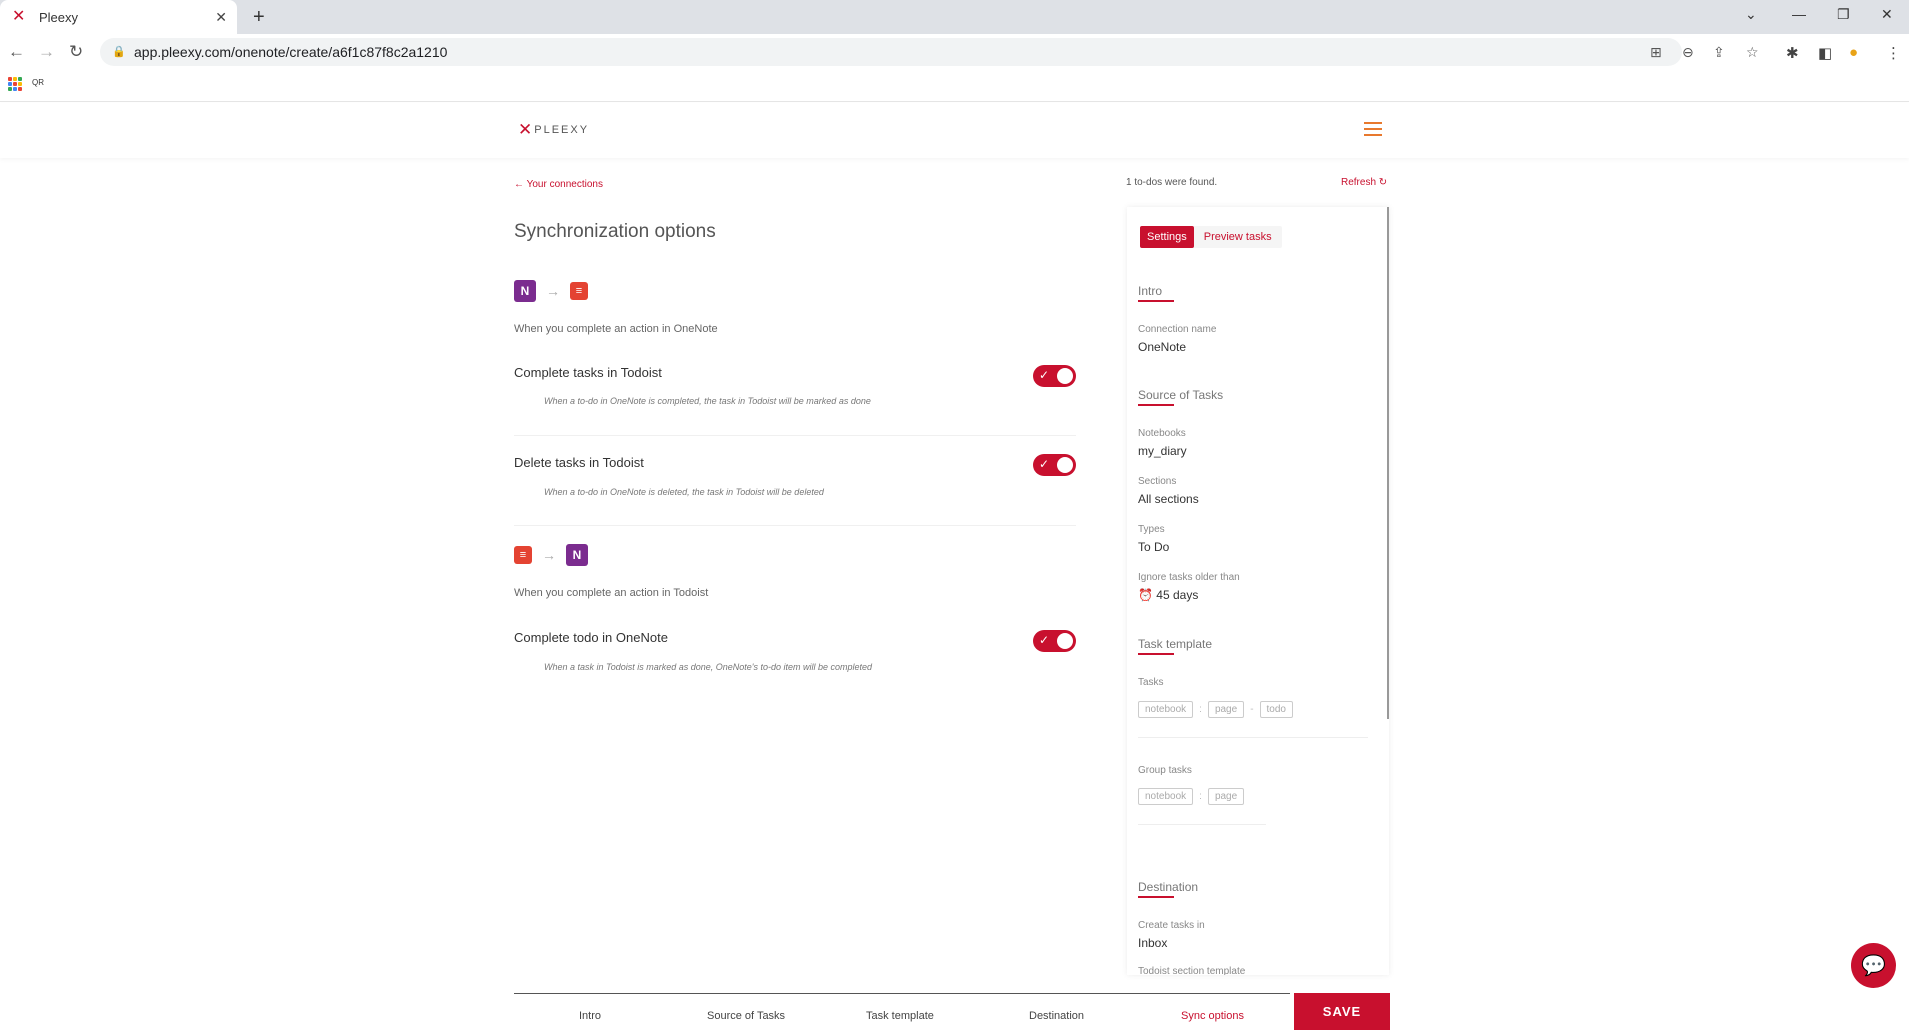  What do you see at coordinates (1192, 970) in the screenshot?
I see `section-template-label: Todoist section template` at bounding box center [1192, 970].